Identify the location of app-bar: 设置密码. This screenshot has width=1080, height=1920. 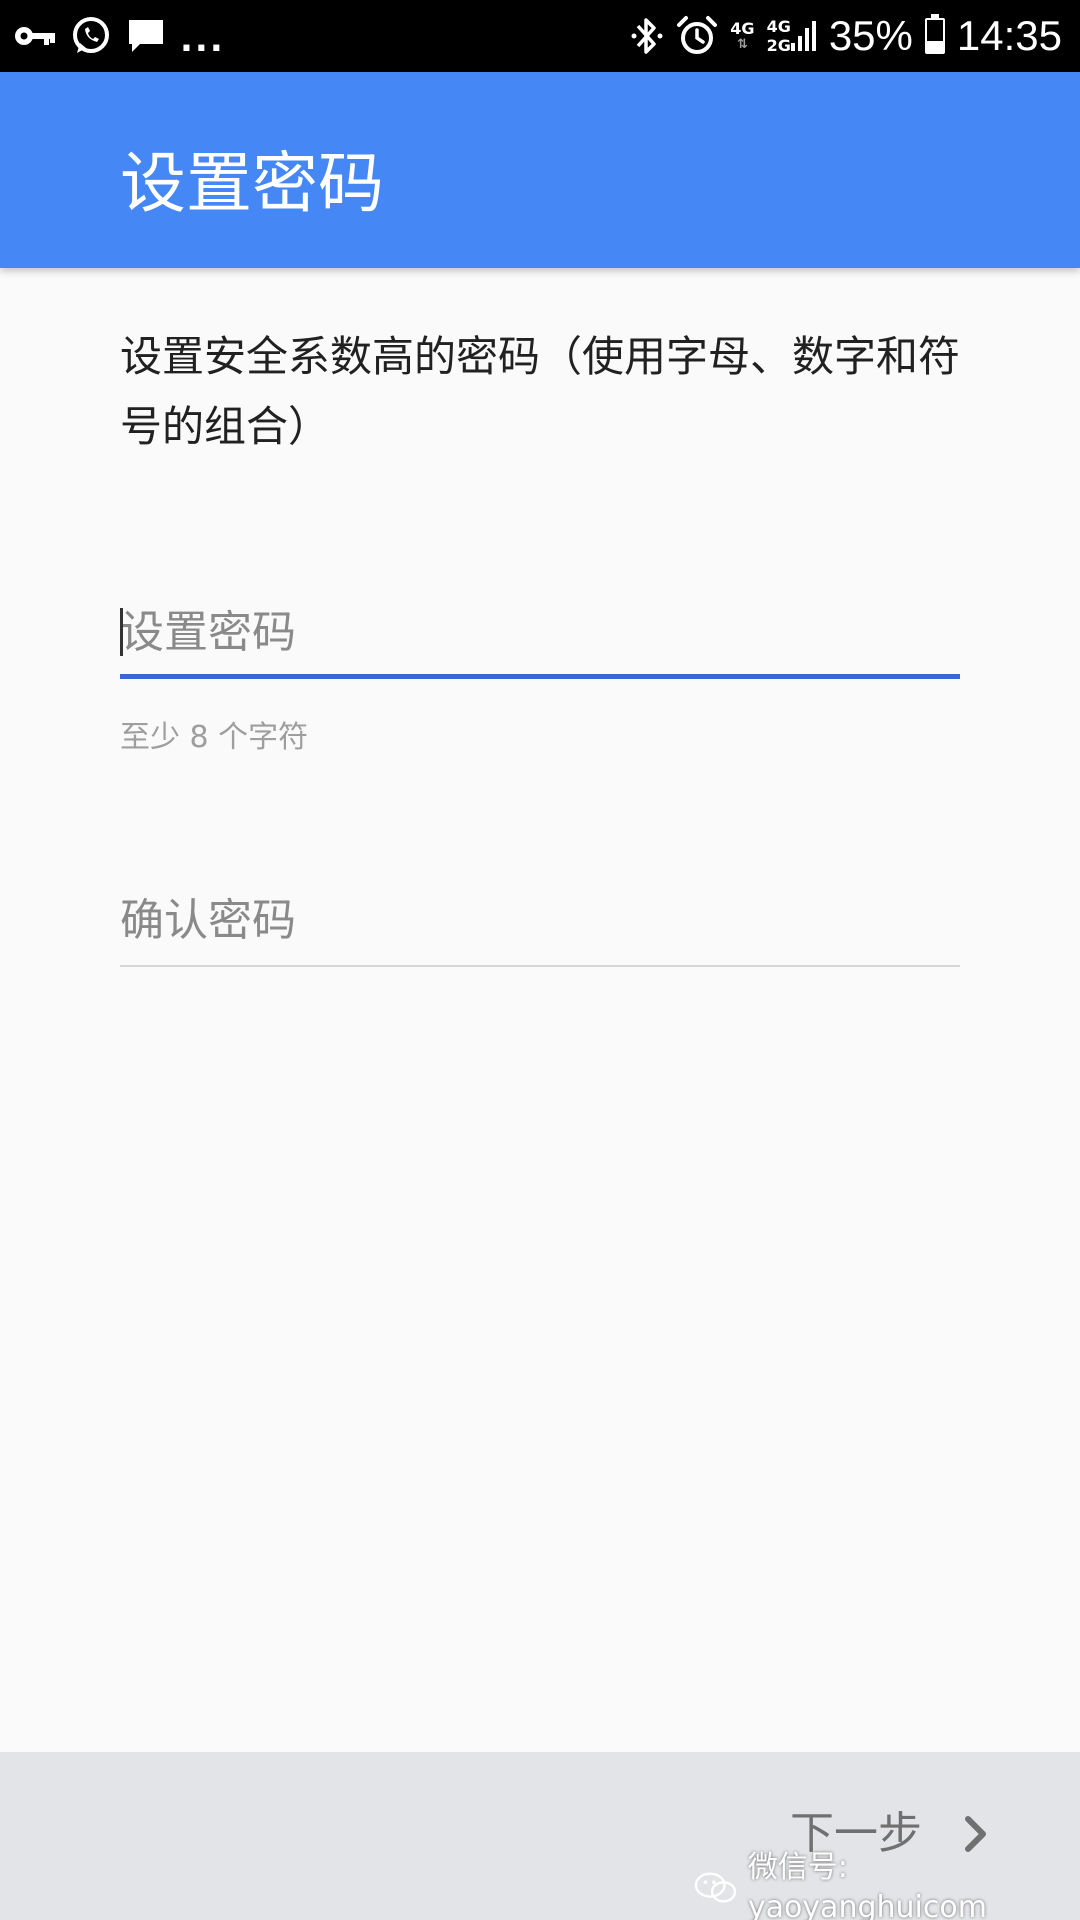
(540, 170).